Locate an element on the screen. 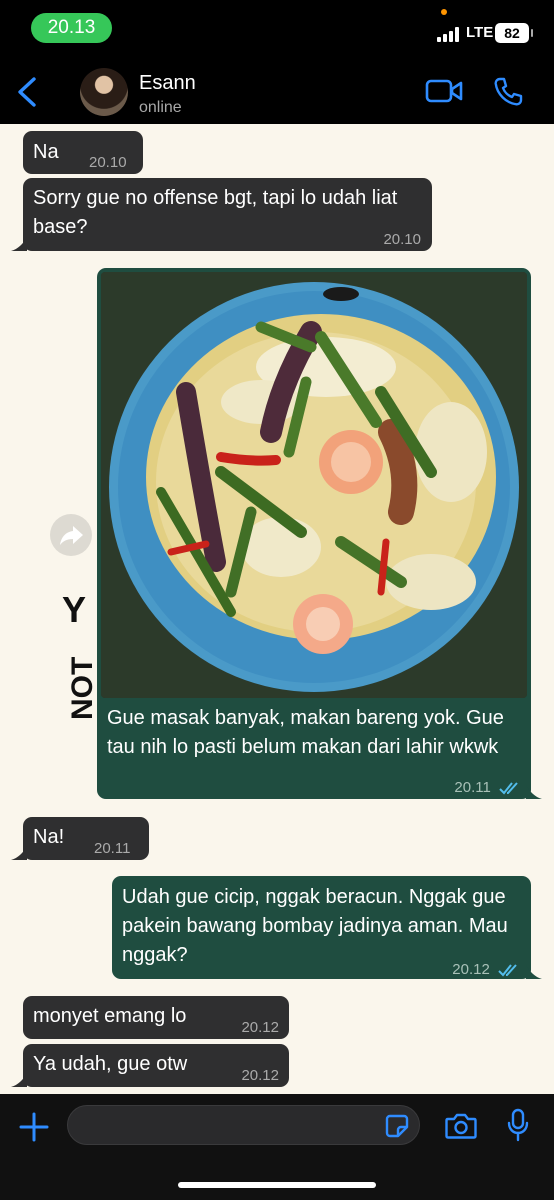 The image size is (554, 1200). share-arrow-icon is located at coordinates (71, 535).